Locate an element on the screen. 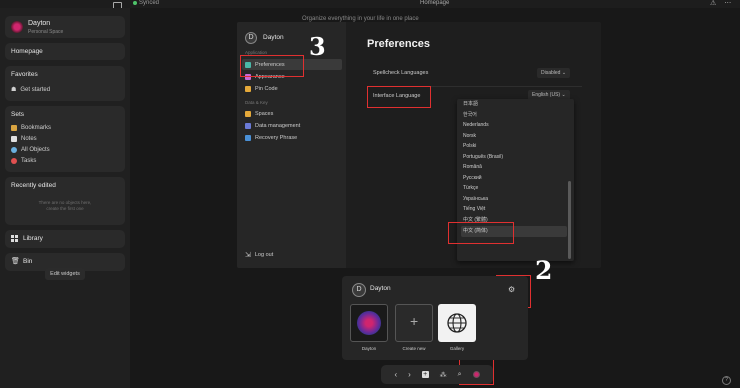  space-tile-dayton is located at coordinates (369, 323).